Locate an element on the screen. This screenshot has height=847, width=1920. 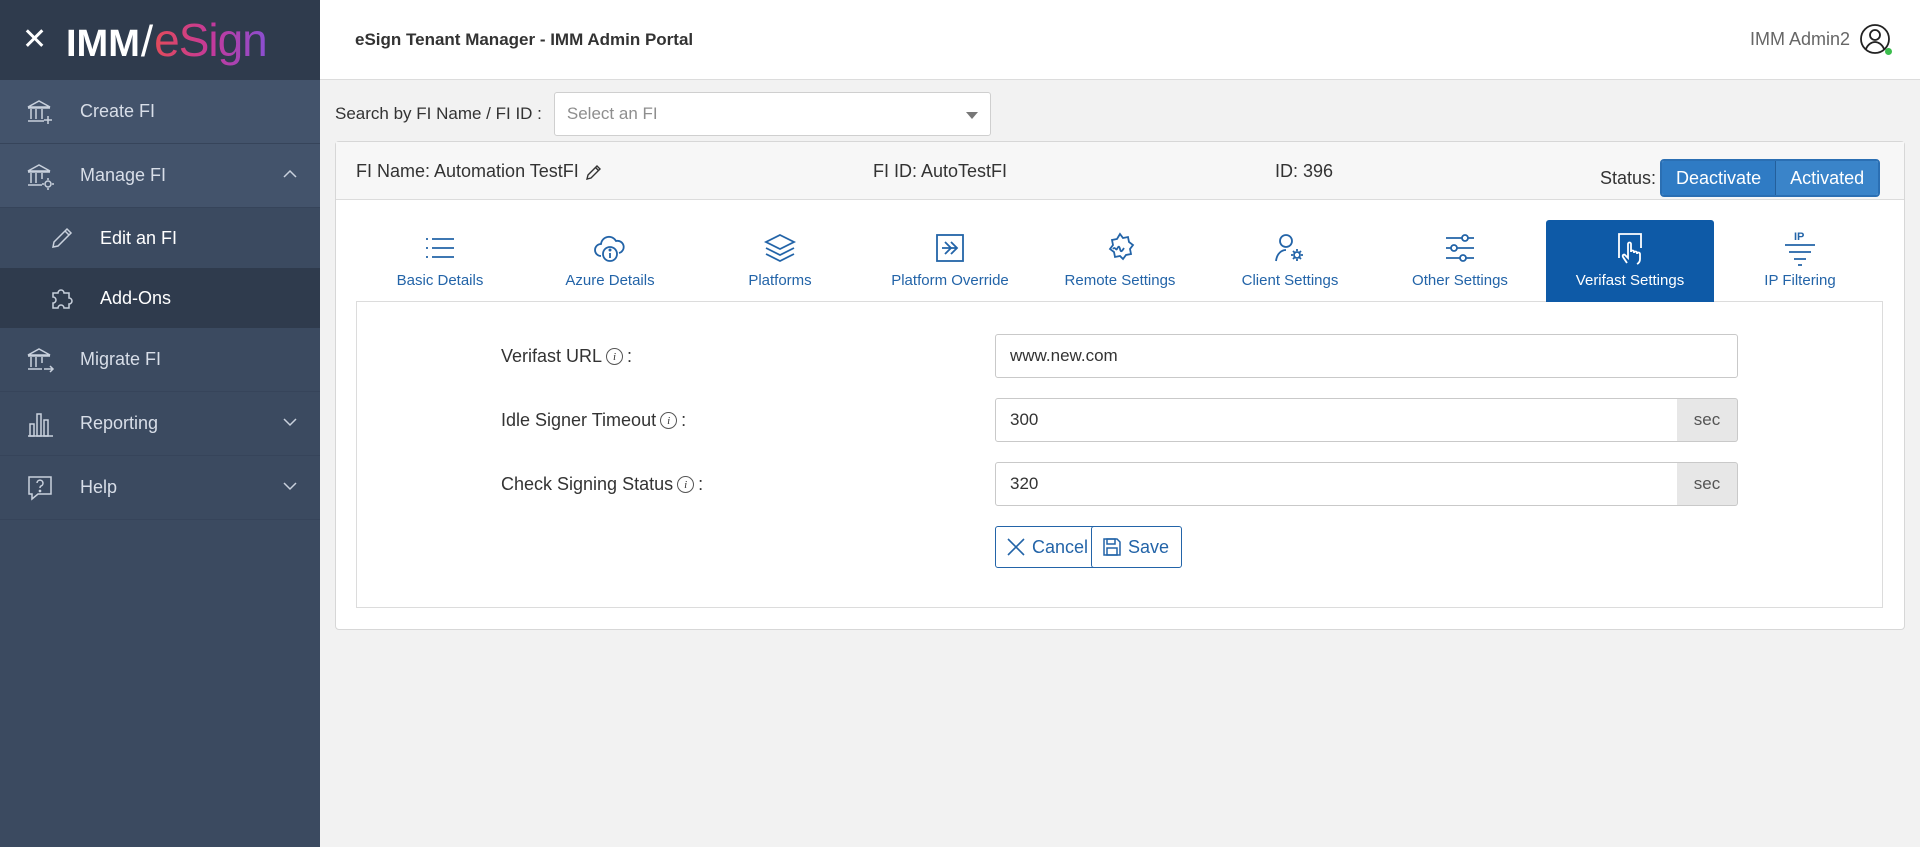
idle-timeout-input: 300 is located at coordinates (1336, 420).